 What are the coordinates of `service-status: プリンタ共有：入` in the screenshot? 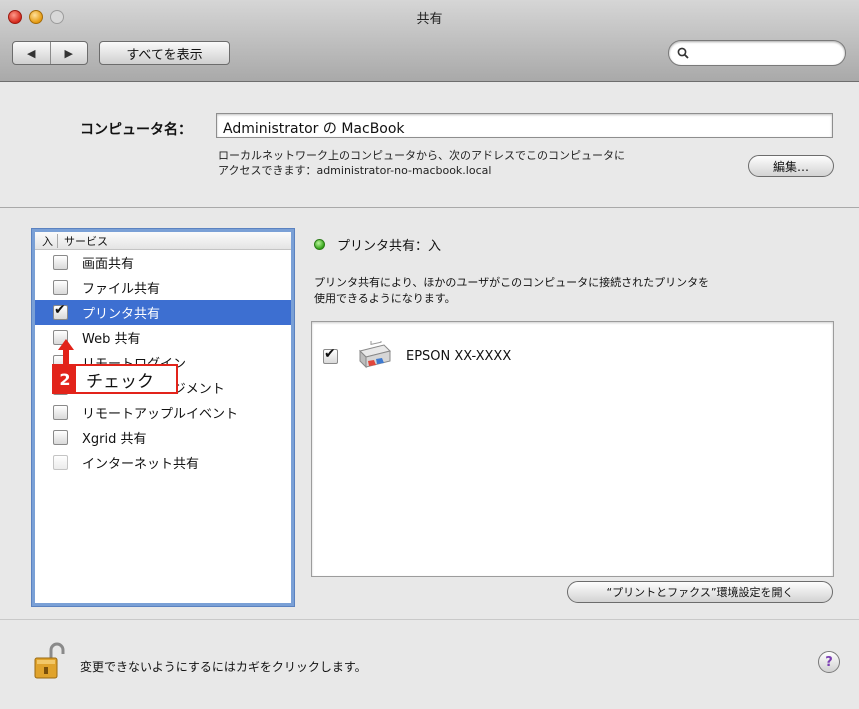 It's located at (377, 244).